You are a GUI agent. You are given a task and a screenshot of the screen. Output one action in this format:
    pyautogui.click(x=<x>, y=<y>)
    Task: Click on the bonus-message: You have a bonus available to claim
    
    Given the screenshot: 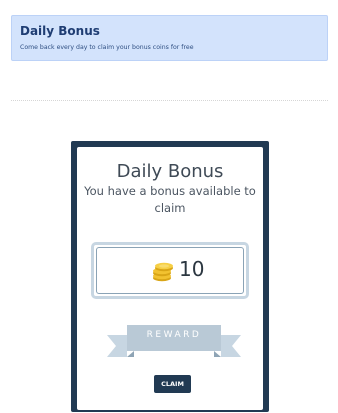 What is the action you would take?
    pyautogui.click(x=170, y=199)
    